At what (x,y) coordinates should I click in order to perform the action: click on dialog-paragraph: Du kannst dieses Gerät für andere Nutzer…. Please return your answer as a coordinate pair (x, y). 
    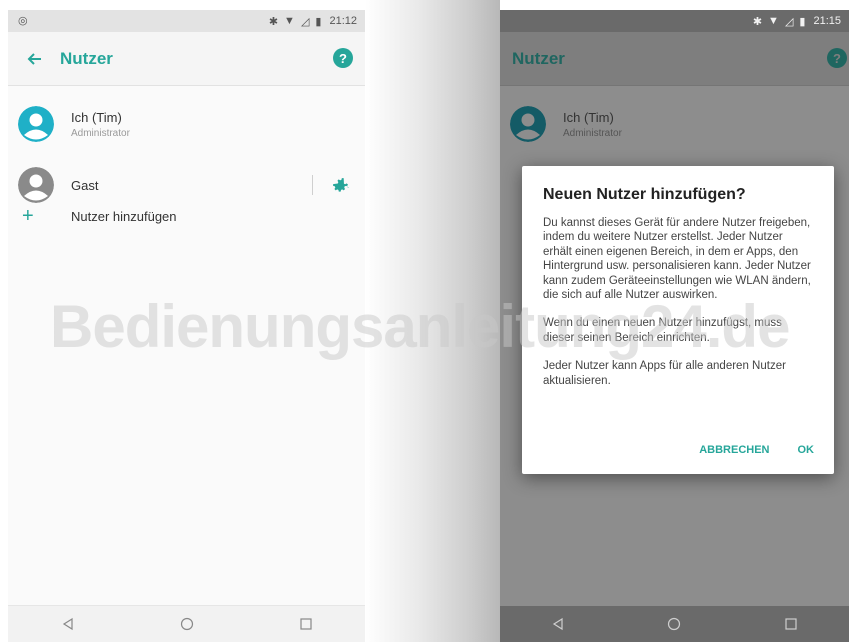
    Looking at the image, I should click on (677, 259).